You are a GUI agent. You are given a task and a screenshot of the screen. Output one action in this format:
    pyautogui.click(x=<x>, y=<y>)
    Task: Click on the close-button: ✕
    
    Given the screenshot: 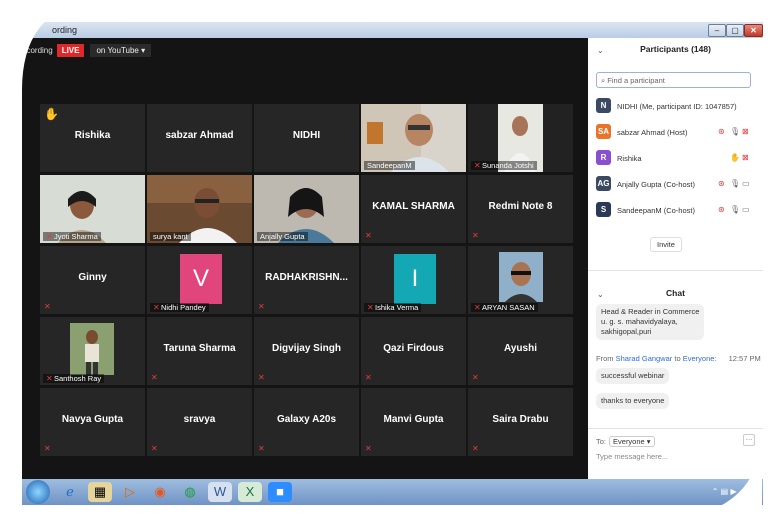 What is the action you would take?
    pyautogui.click(x=753, y=30)
    